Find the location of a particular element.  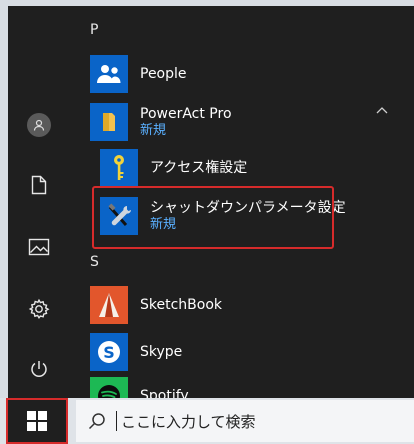

skype-icon: S is located at coordinates (109, 352).